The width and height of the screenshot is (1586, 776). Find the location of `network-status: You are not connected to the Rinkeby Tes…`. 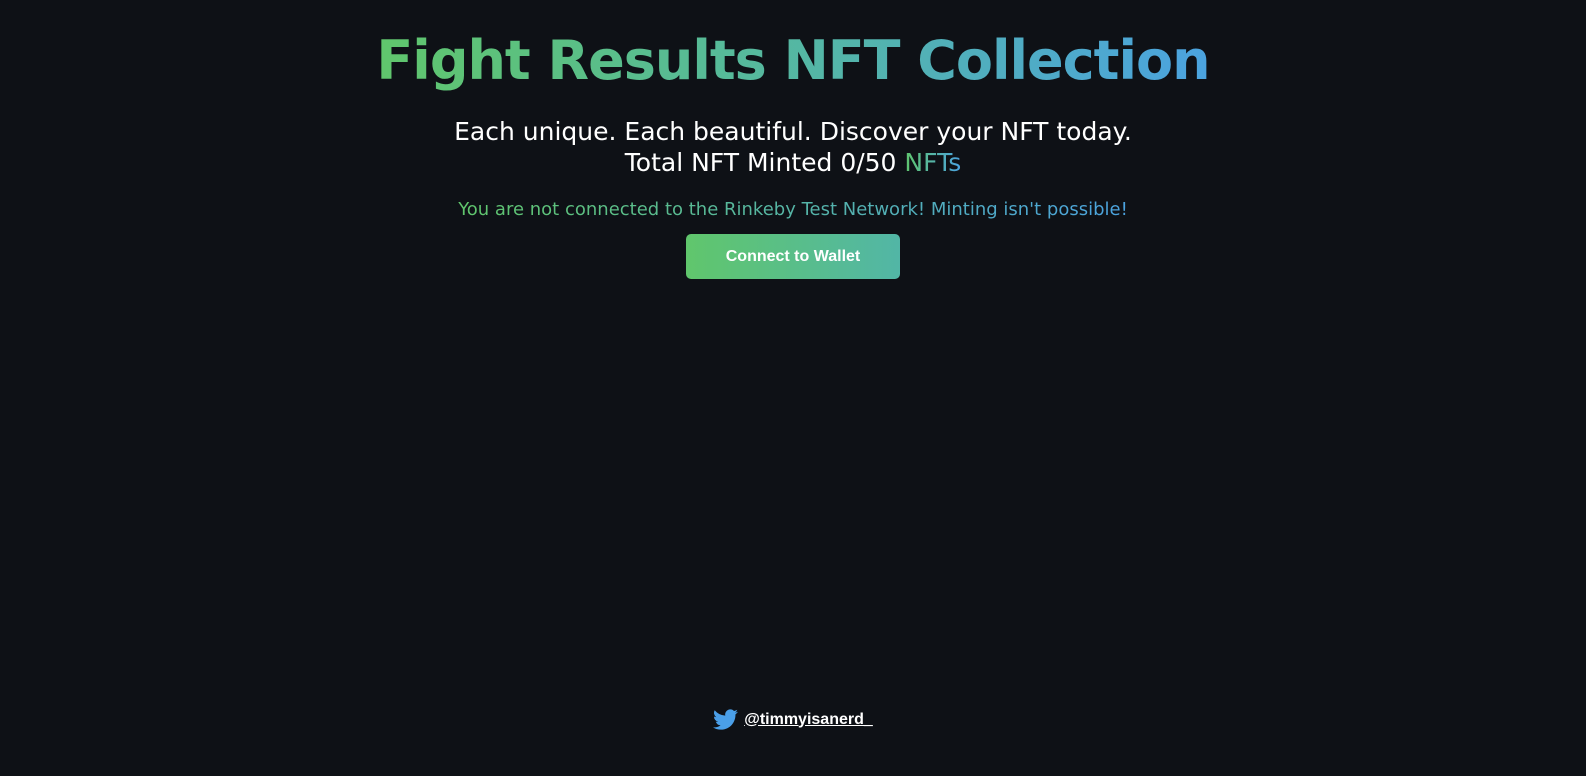

network-status: You are not connected to the Rinkeby Tes… is located at coordinates (793, 200).